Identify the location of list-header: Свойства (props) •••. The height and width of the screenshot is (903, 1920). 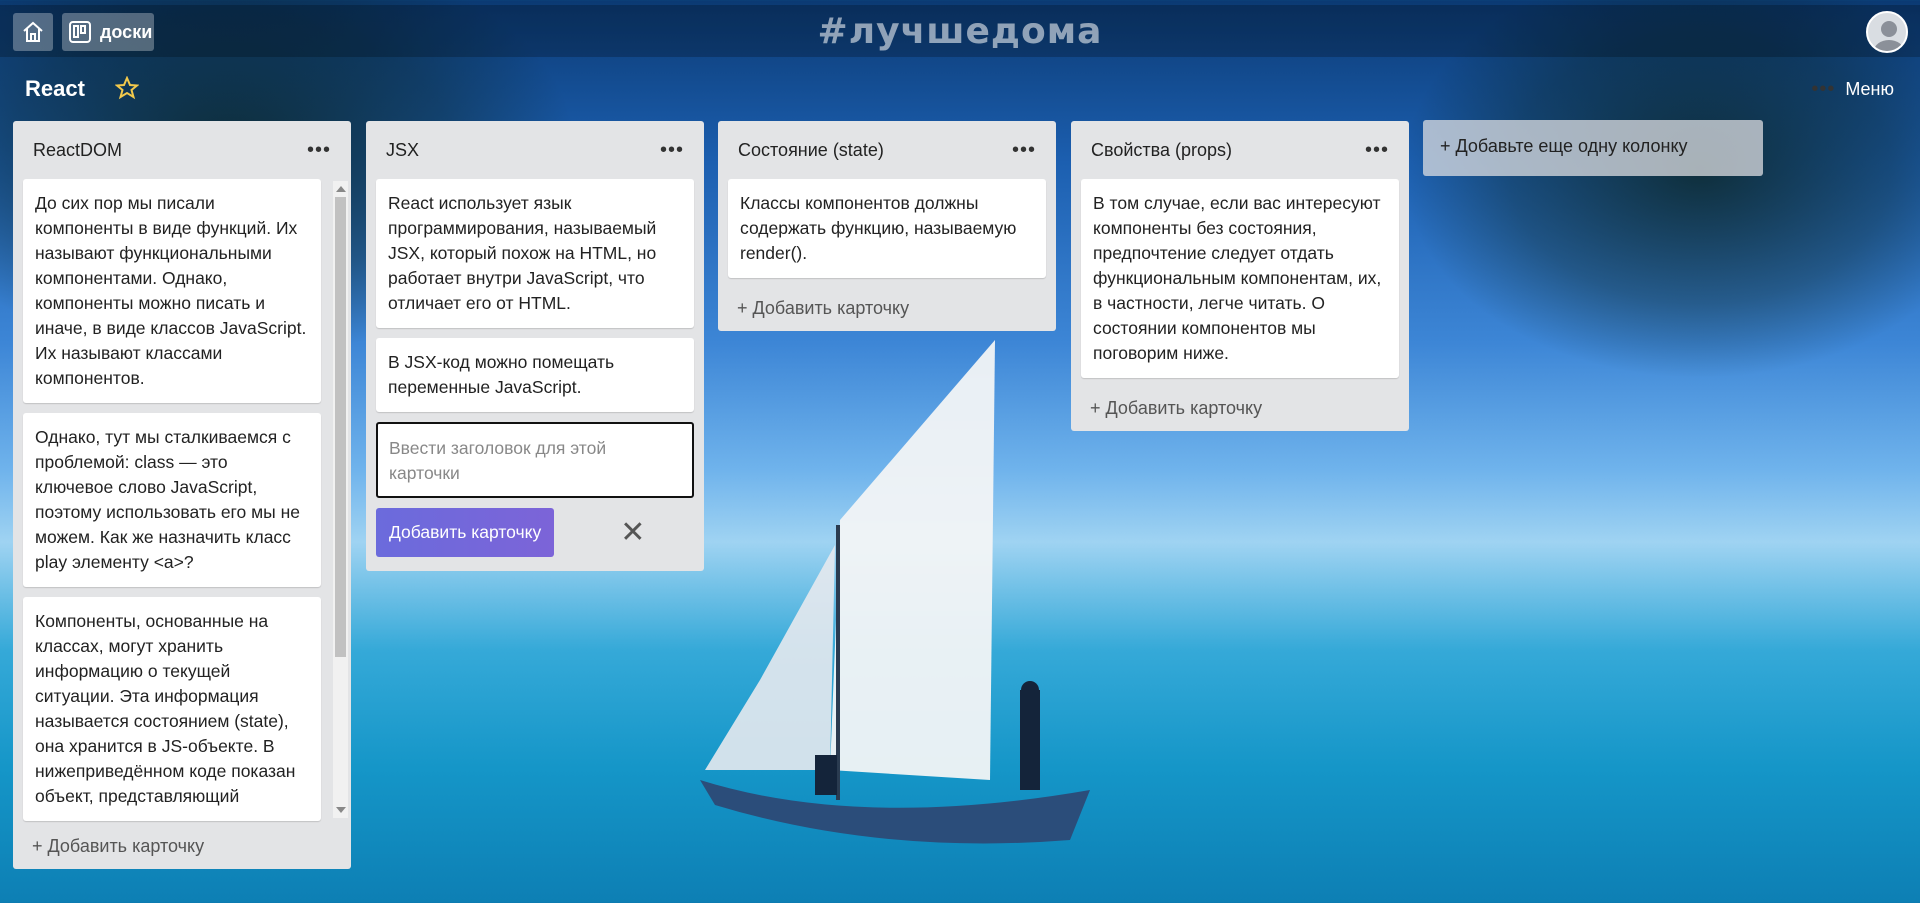
(1240, 150).